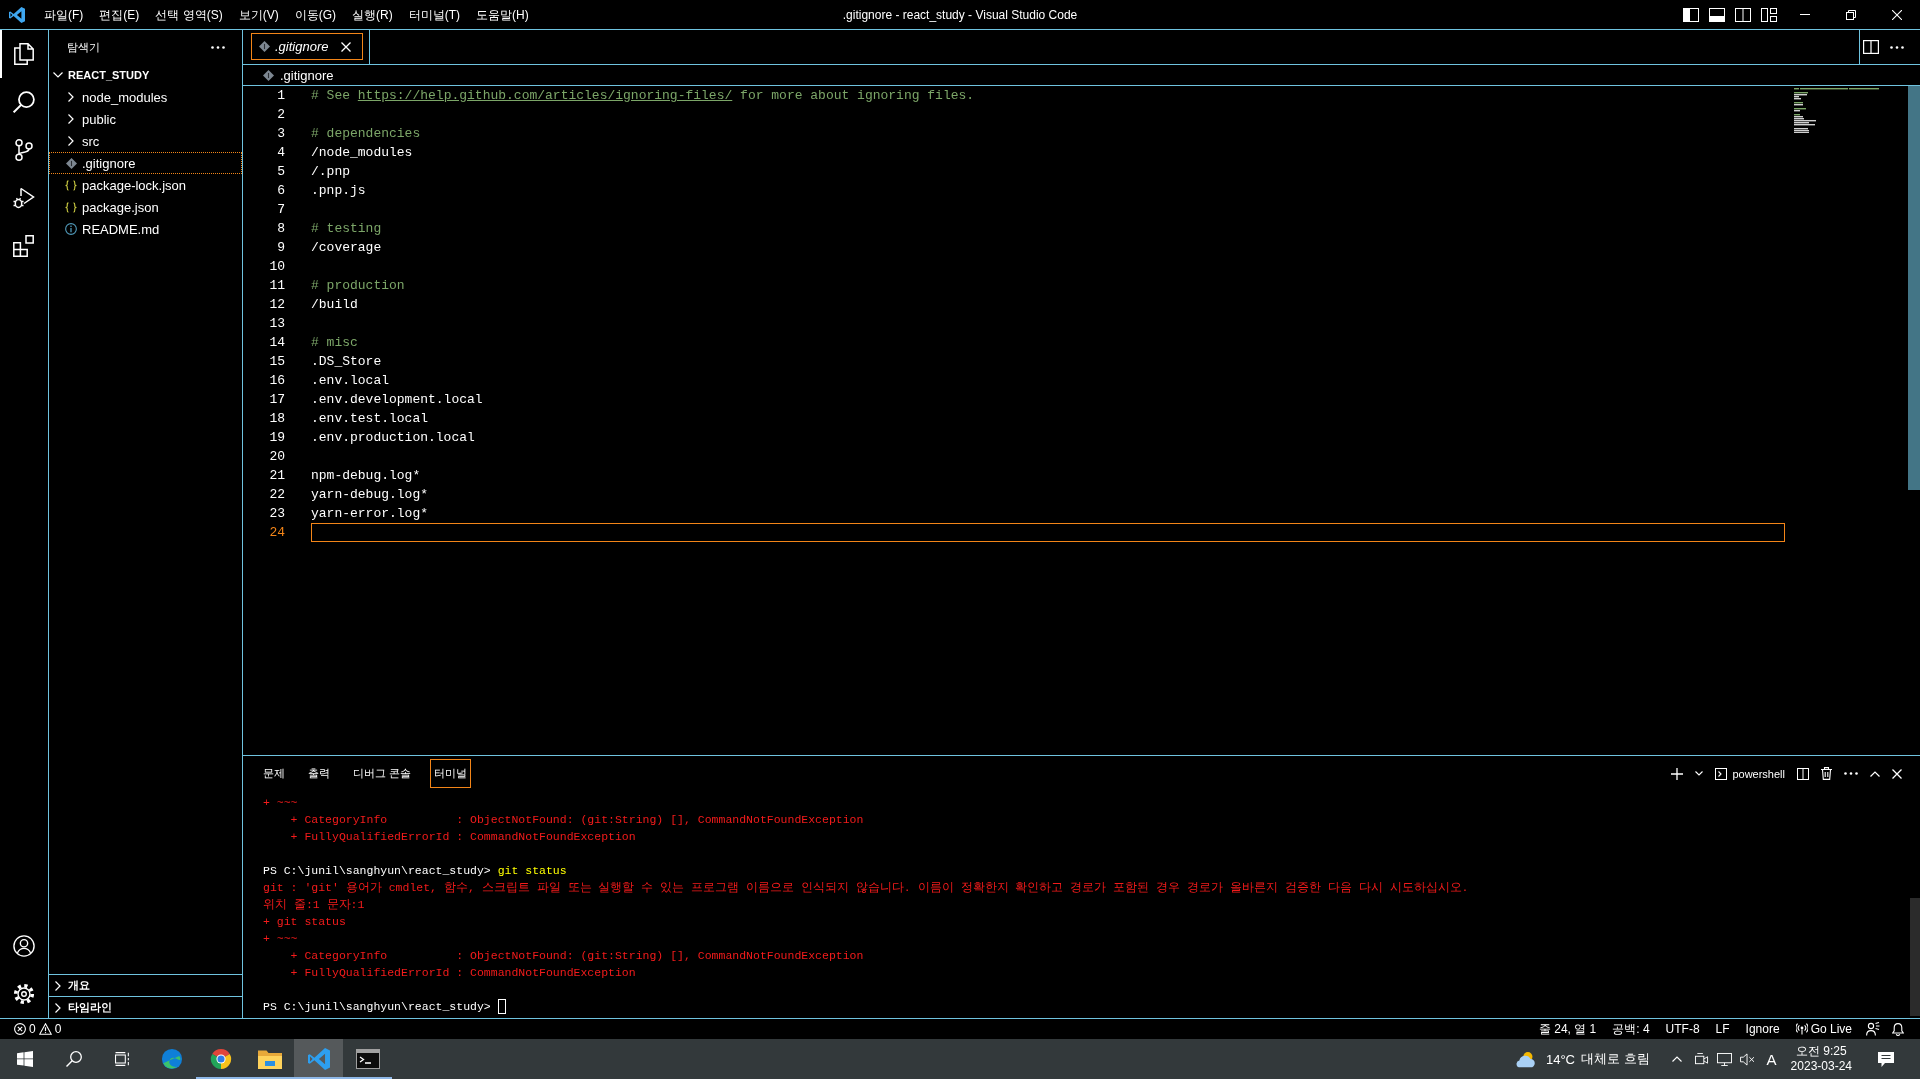  Describe the element at coordinates (1682, 1029) in the screenshot. I see `status-item: UTF-8` at that location.